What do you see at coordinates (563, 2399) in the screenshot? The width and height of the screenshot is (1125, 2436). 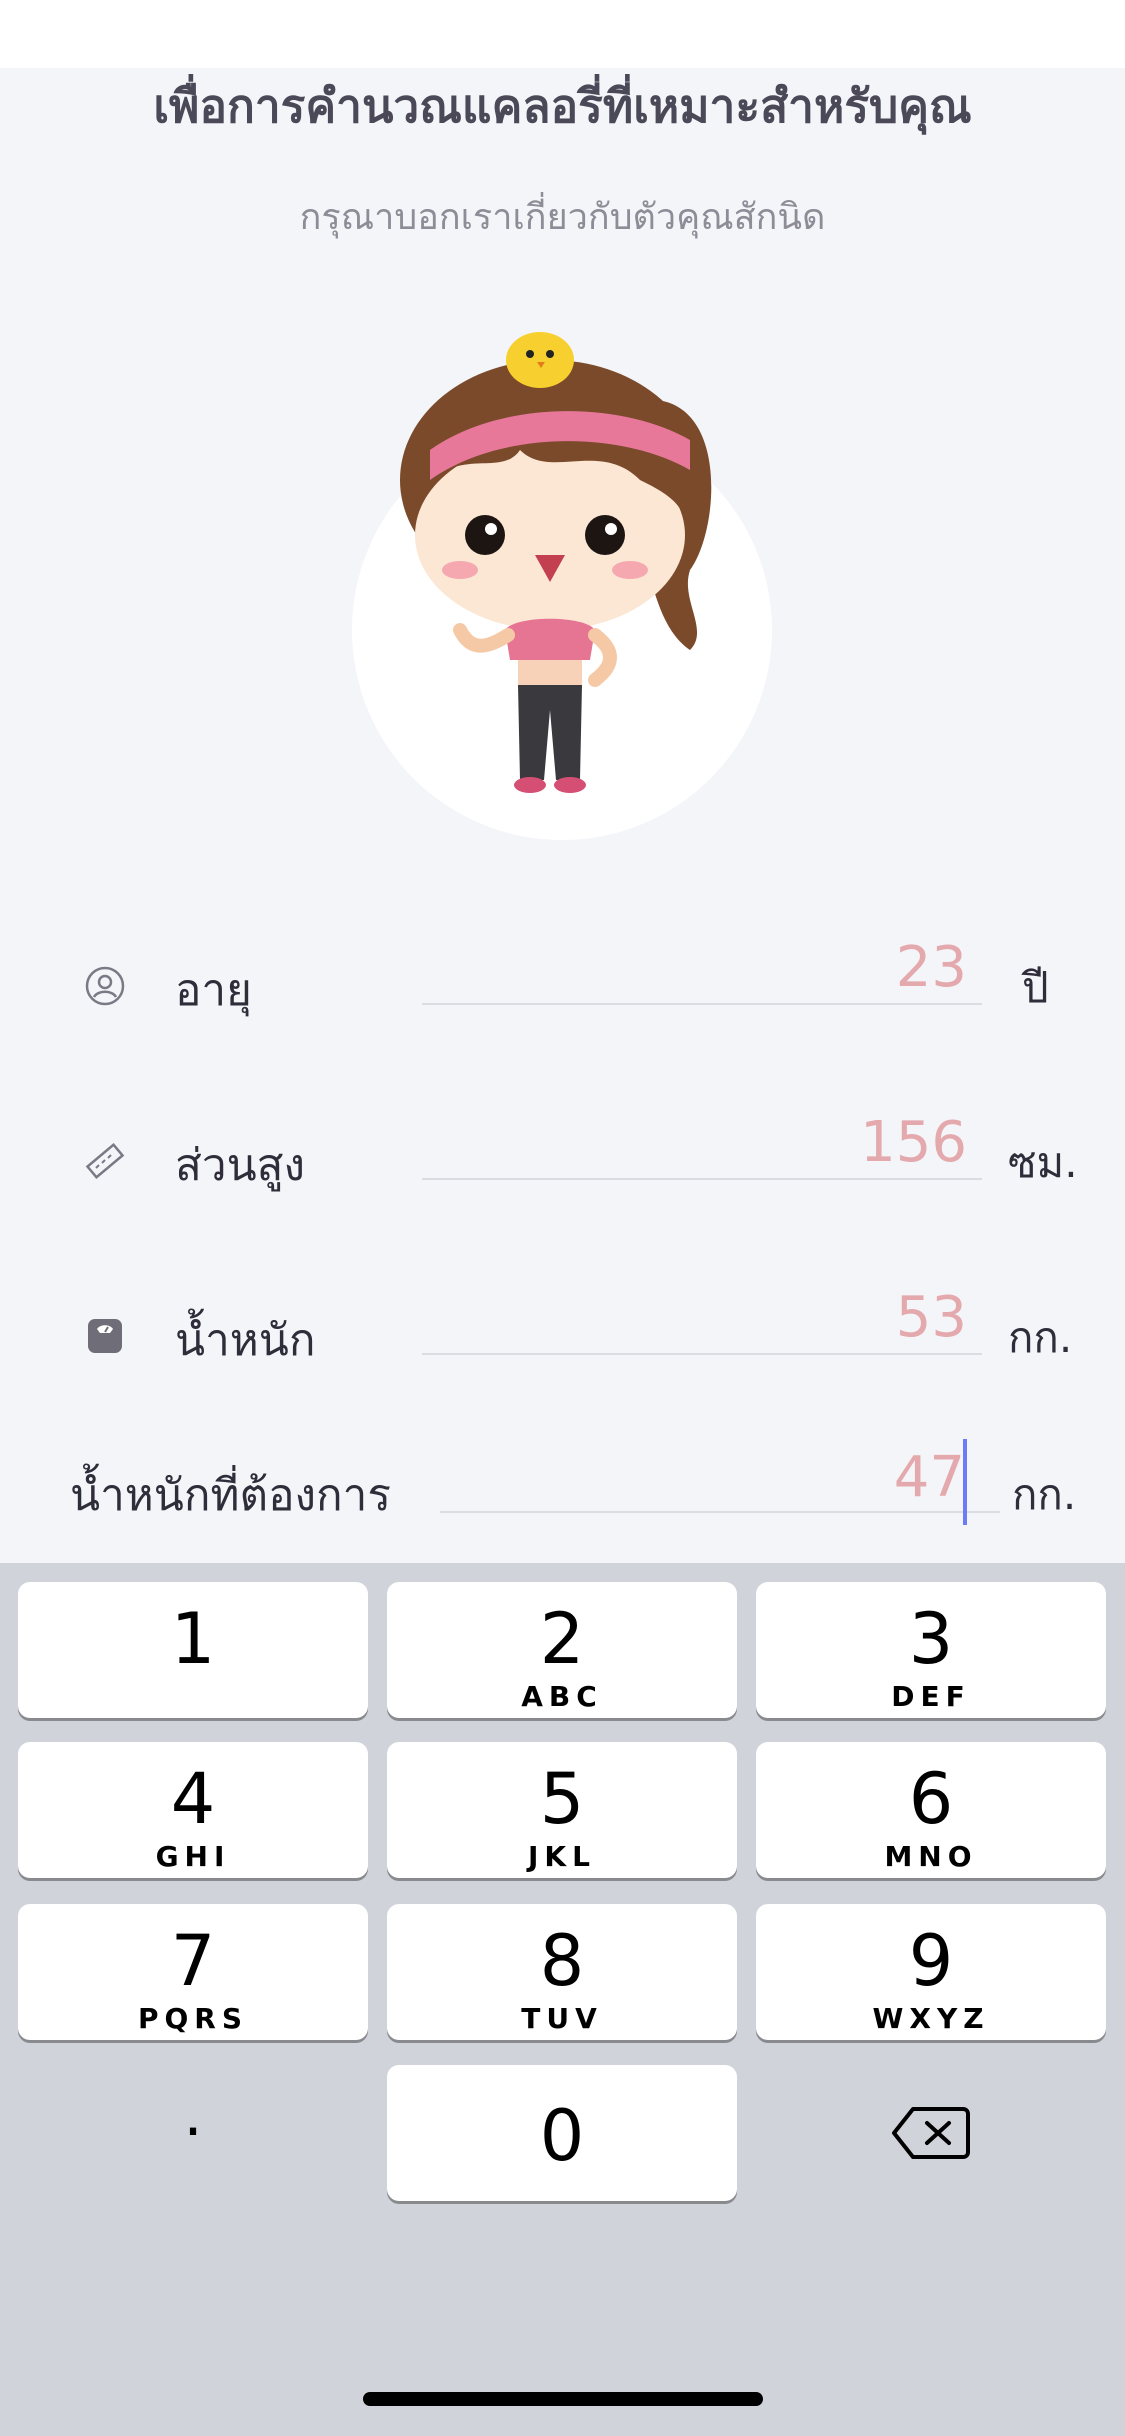 I see `home-indicator` at bounding box center [563, 2399].